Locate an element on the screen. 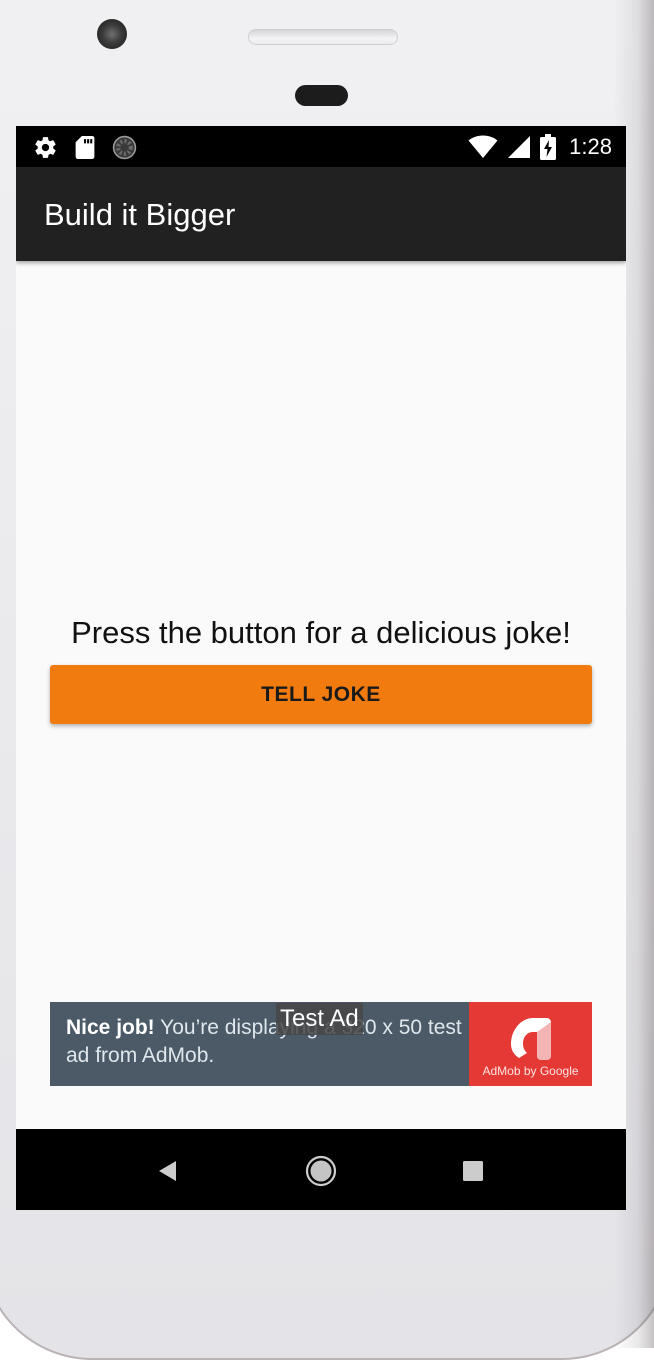  home-icon is located at coordinates (321, 1171).